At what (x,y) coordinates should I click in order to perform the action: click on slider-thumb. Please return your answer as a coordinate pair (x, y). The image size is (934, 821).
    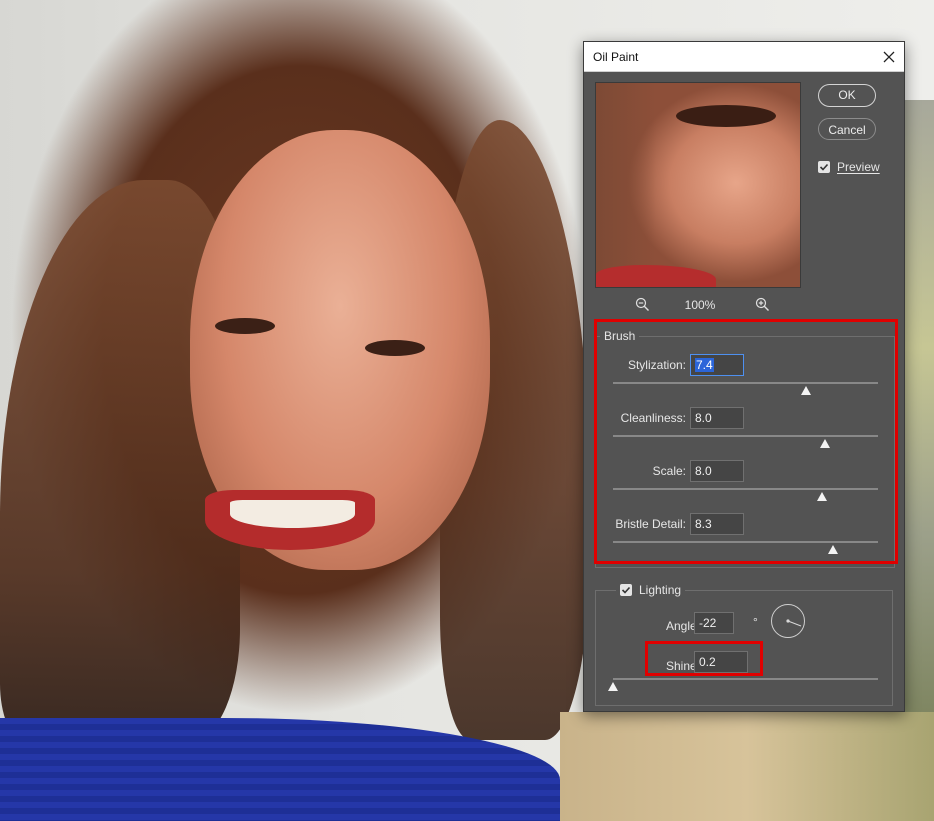
    Looking at the image, I should click on (613, 686).